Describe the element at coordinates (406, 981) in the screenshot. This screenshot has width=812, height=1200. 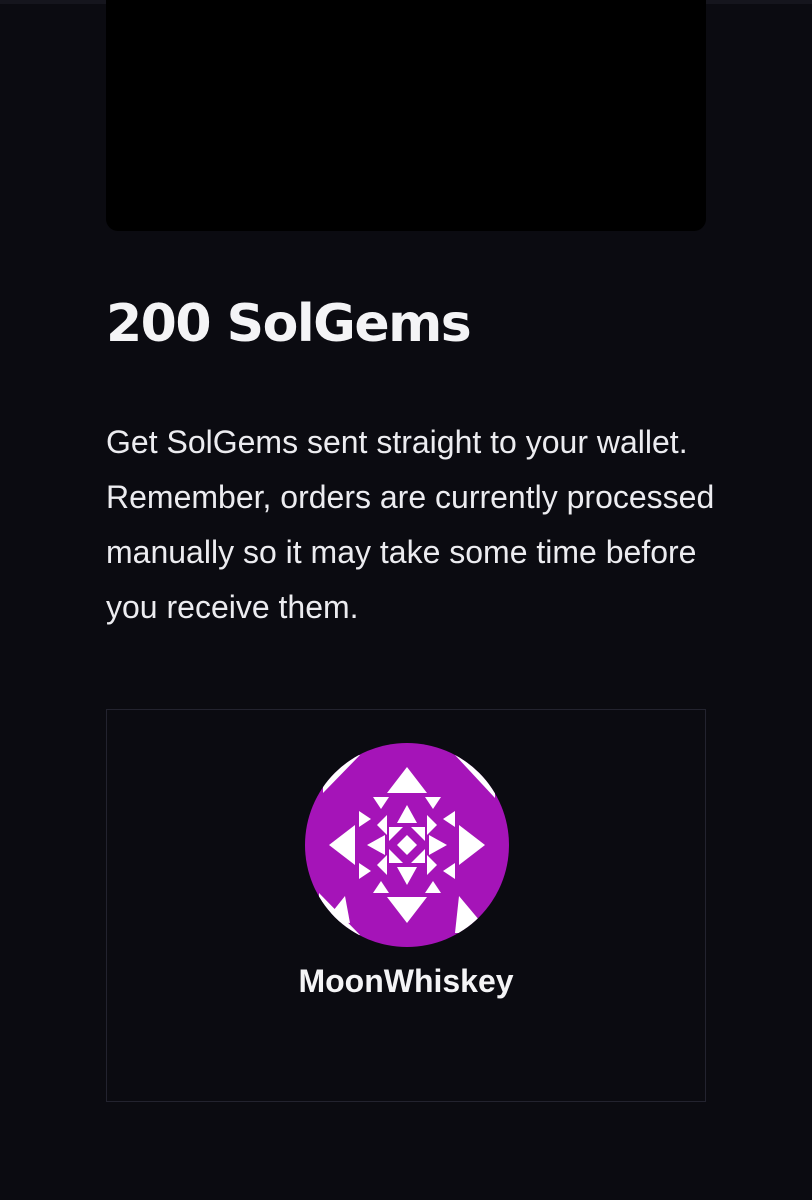
I see `seller-name: MoonWhiskey` at that location.